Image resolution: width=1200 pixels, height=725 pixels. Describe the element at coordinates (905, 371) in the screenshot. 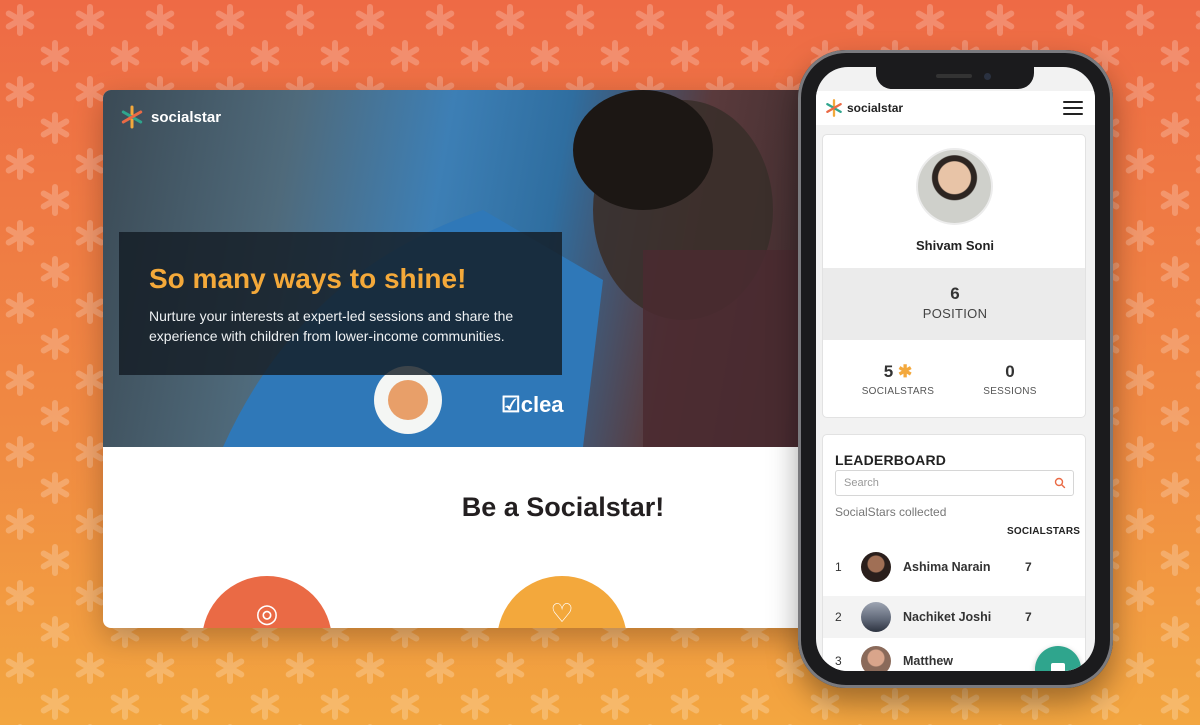

I see `star-icon: ✱` at that location.